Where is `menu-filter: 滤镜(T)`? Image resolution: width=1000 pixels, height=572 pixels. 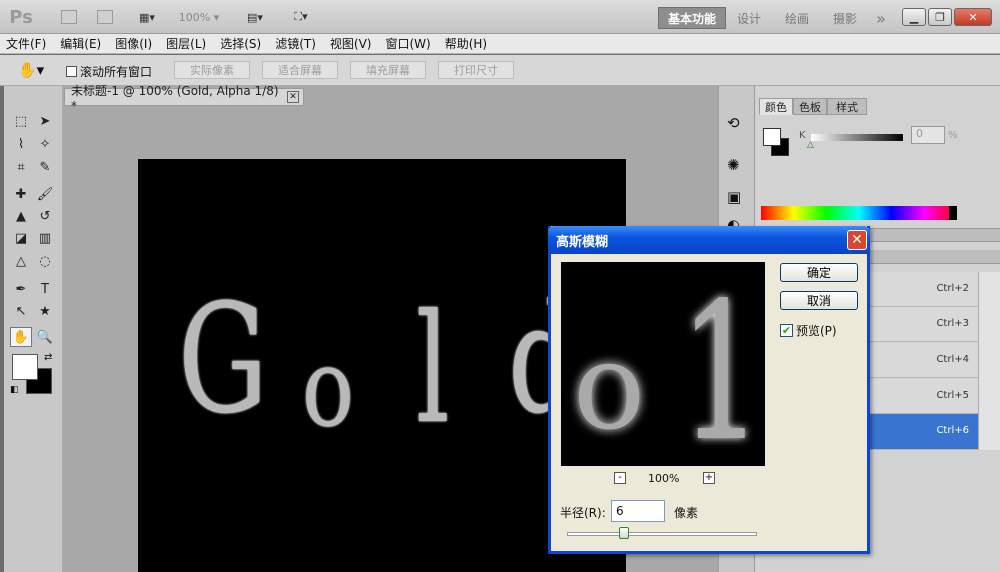 menu-filter: 滤镜(T) is located at coordinates (295, 43).